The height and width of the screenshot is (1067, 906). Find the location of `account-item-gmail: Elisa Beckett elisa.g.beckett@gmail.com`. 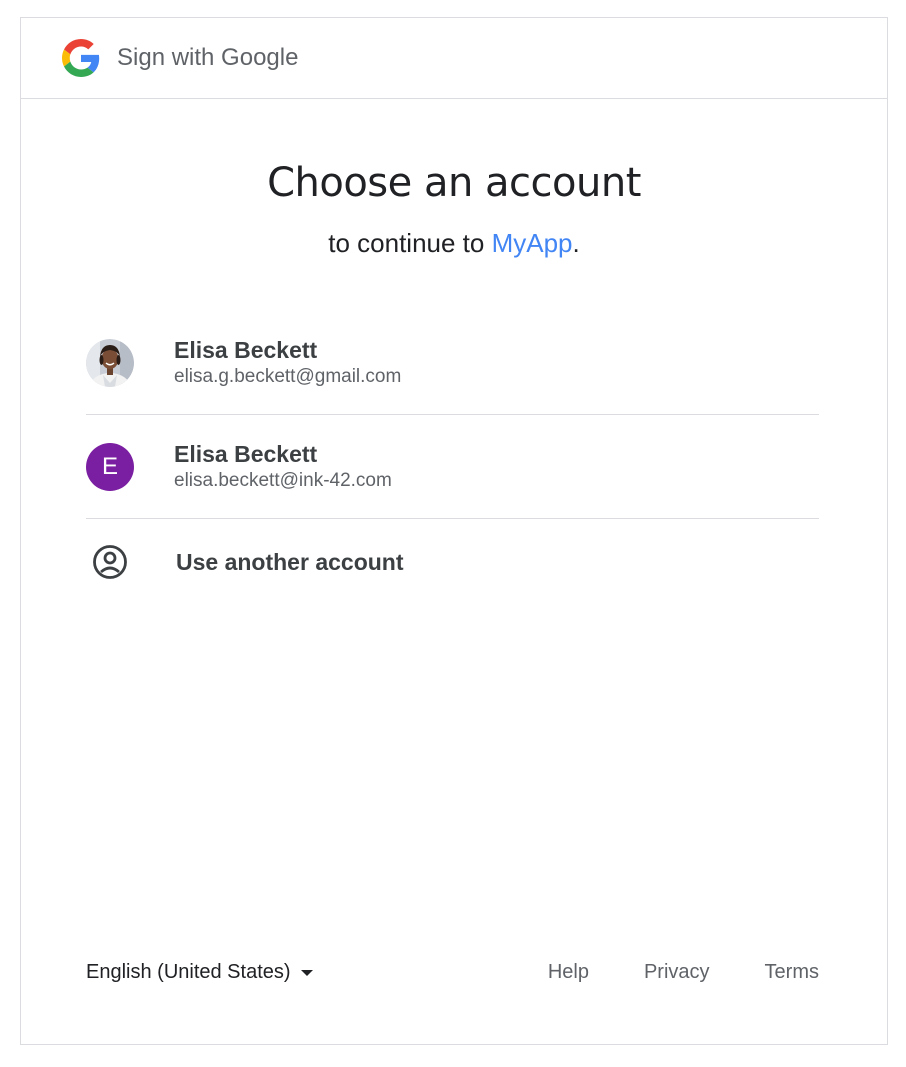

account-item-gmail: Elisa Beckett elisa.g.beckett@gmail.com is located at coordinates (452, 363).